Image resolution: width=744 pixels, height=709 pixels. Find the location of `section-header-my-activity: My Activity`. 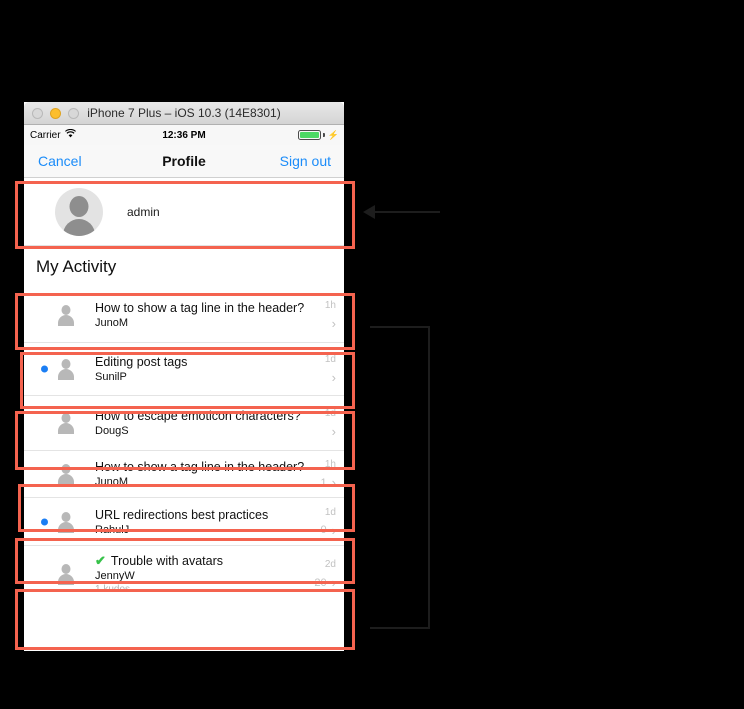

section-header-my-activity: My Activity is located at coordinates (184, 267).